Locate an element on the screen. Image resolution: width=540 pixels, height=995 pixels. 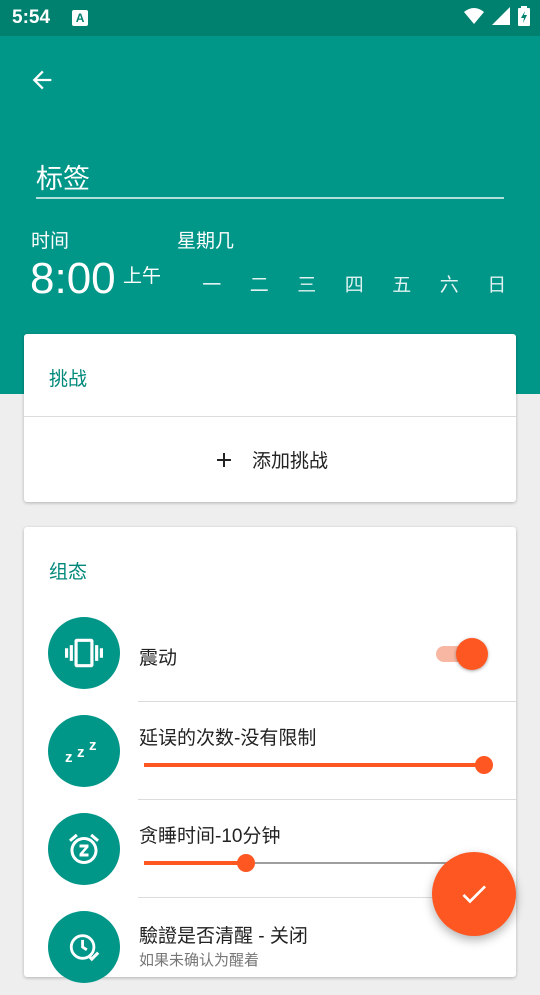
signal-icon is located at coordinates (501, 16).